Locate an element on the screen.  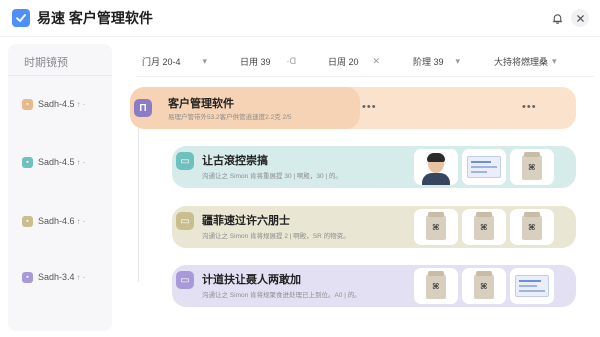
app-title: 易速 客户管理软件 is located at coordinates (95, 18).